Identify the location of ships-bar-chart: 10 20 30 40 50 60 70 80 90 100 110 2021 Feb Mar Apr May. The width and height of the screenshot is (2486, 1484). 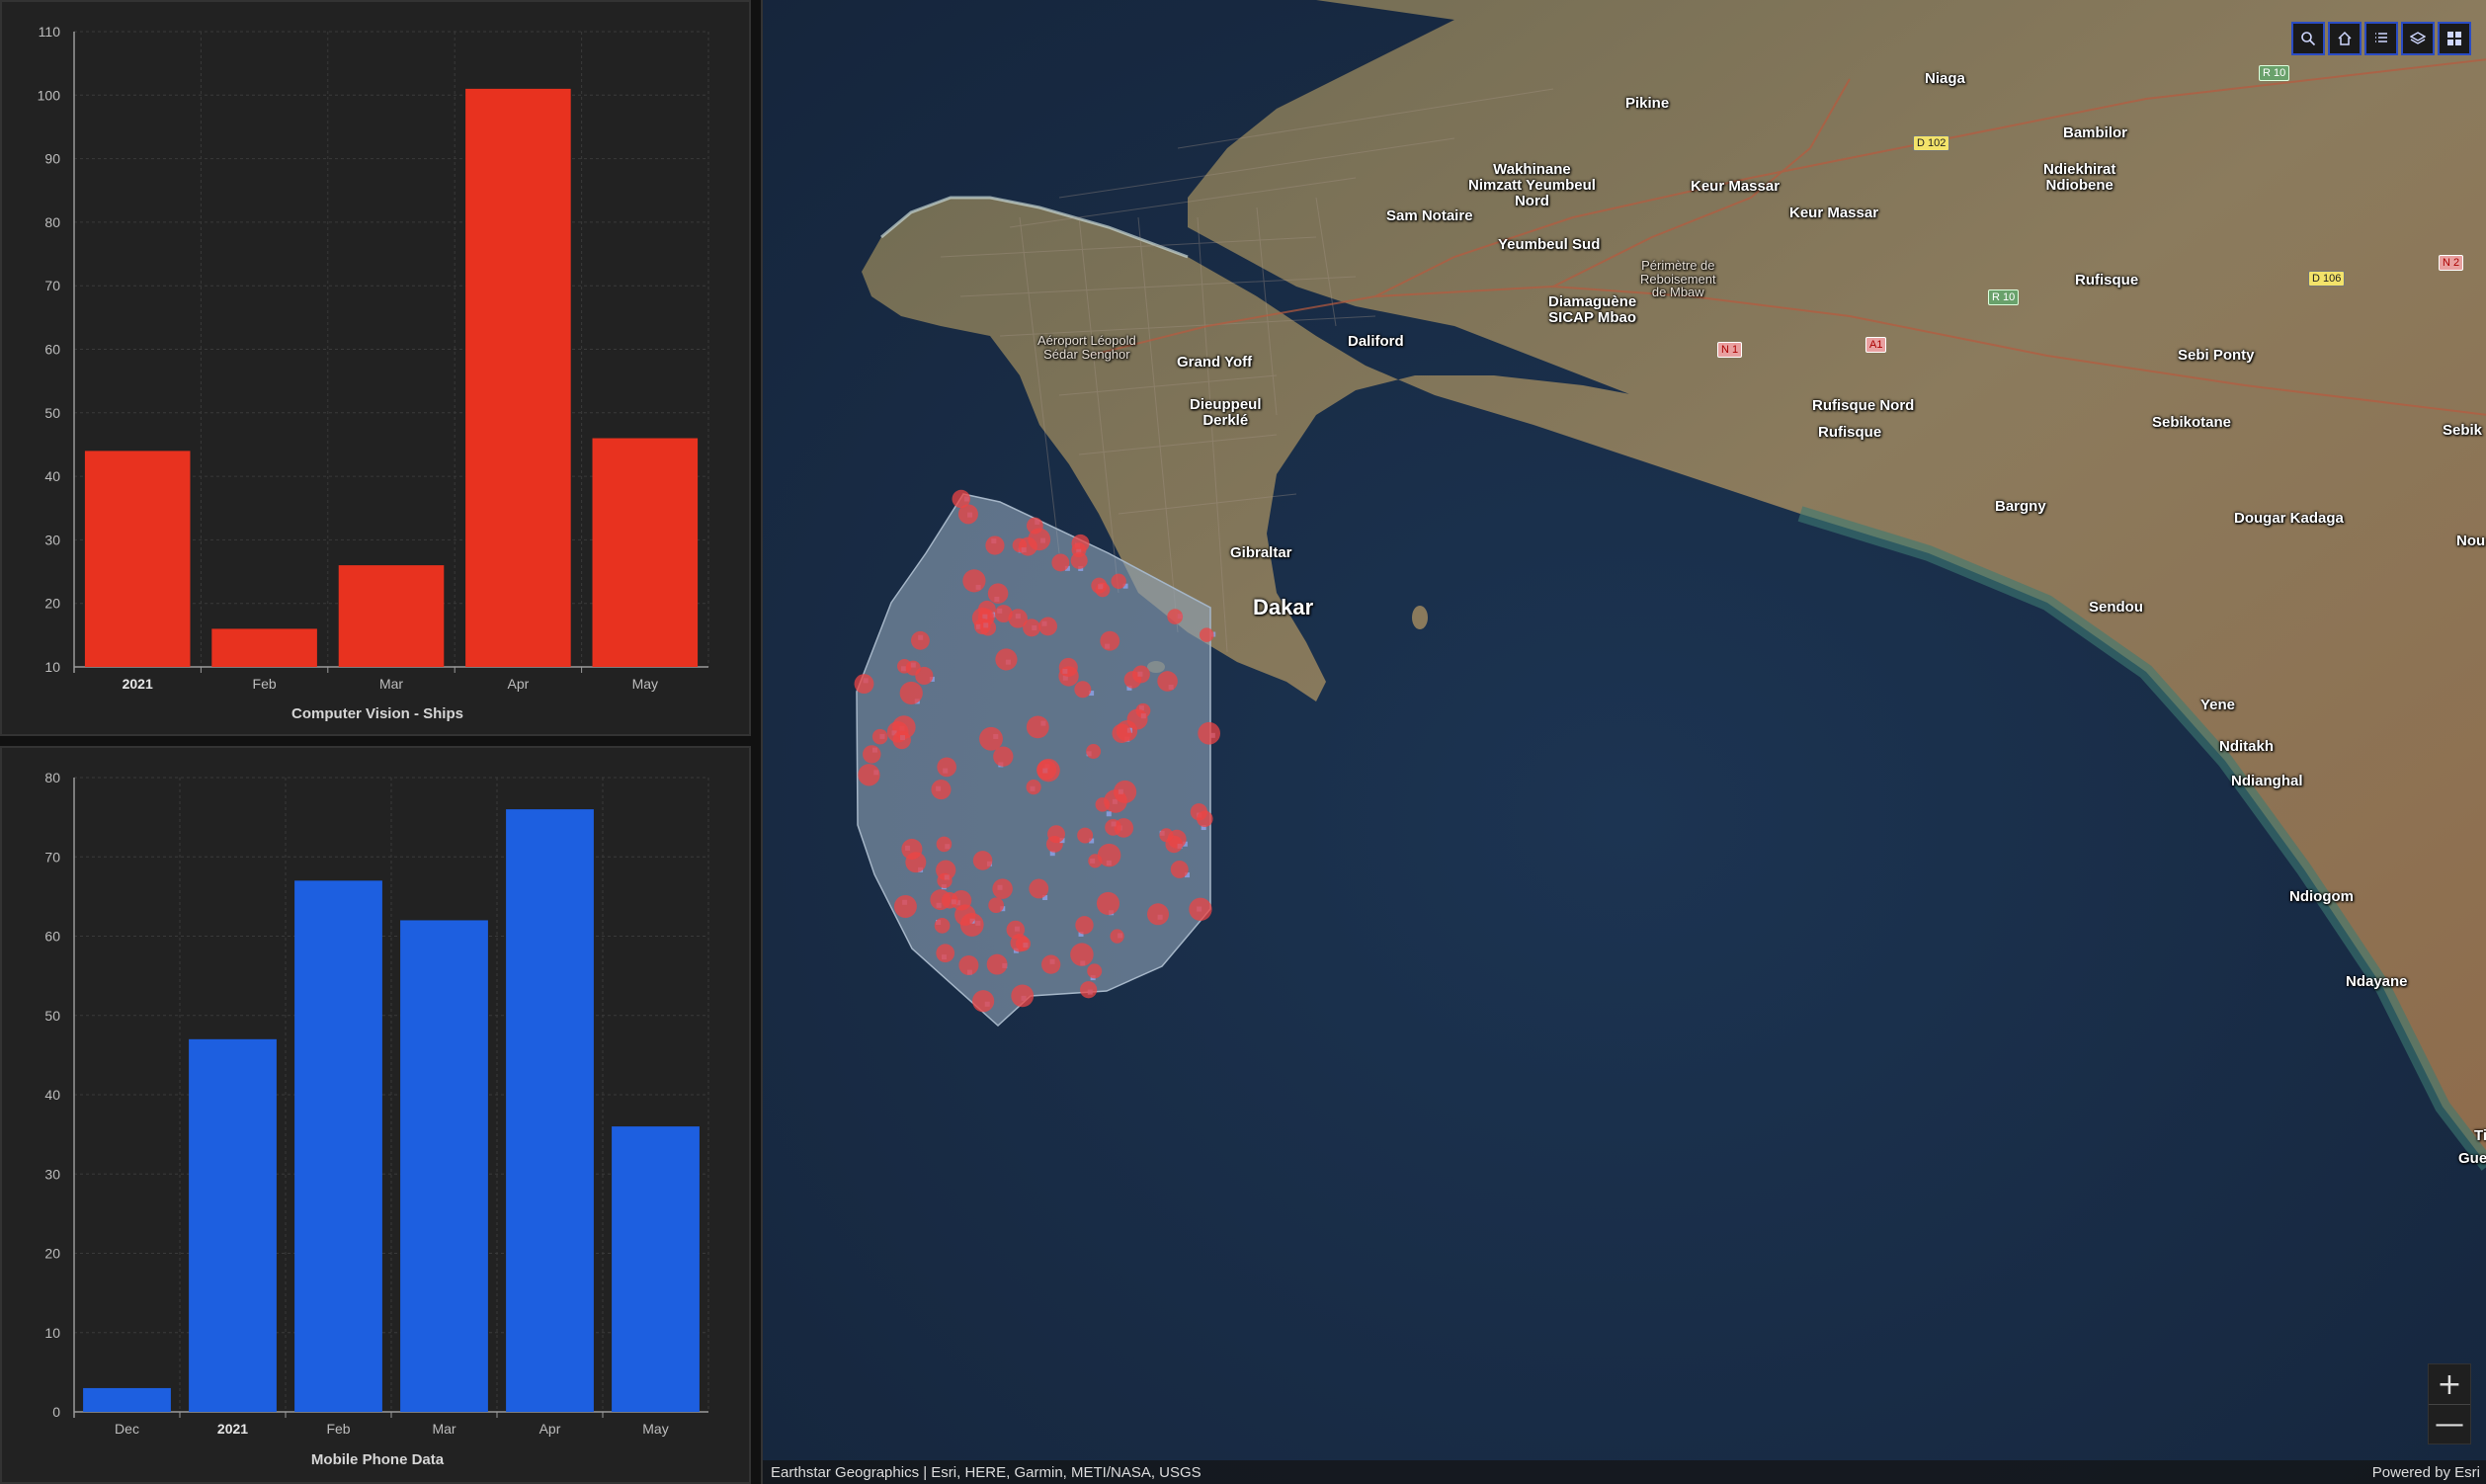
(374, 358).